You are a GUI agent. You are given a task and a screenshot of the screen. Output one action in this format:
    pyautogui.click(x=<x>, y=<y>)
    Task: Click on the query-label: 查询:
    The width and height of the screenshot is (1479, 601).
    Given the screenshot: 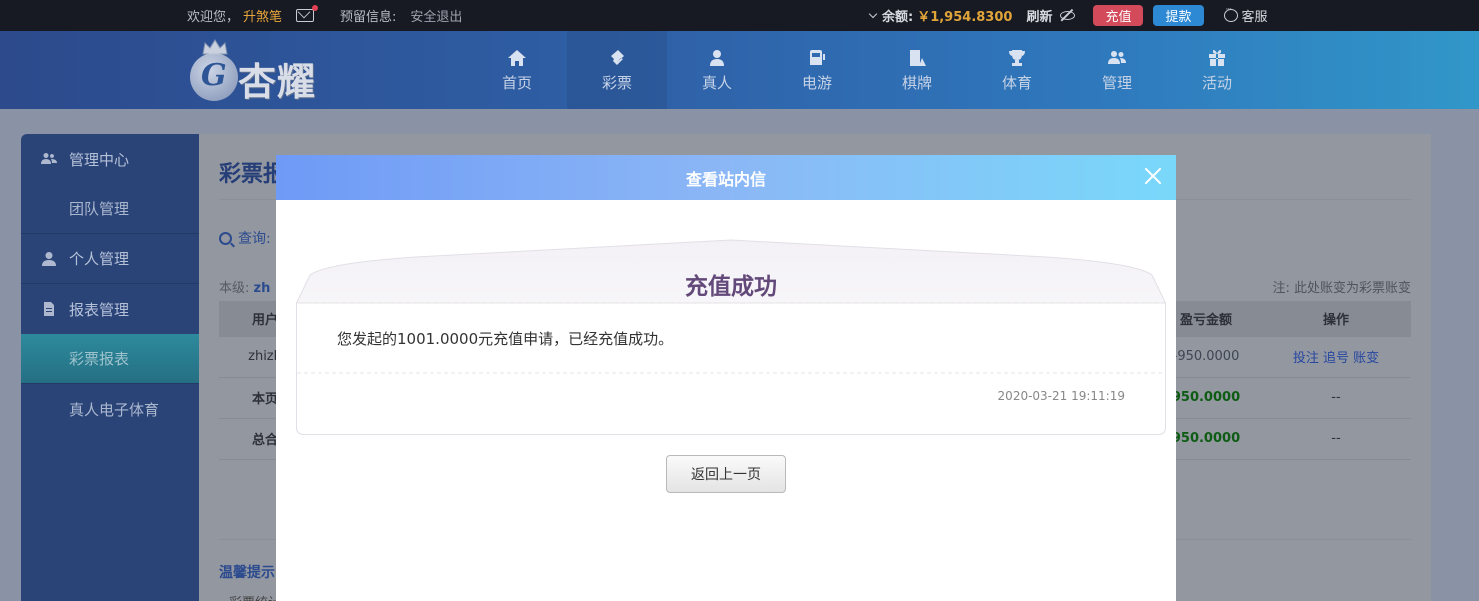 What is the action you would take?
    pyautogui.click(x=254, y=239)
    